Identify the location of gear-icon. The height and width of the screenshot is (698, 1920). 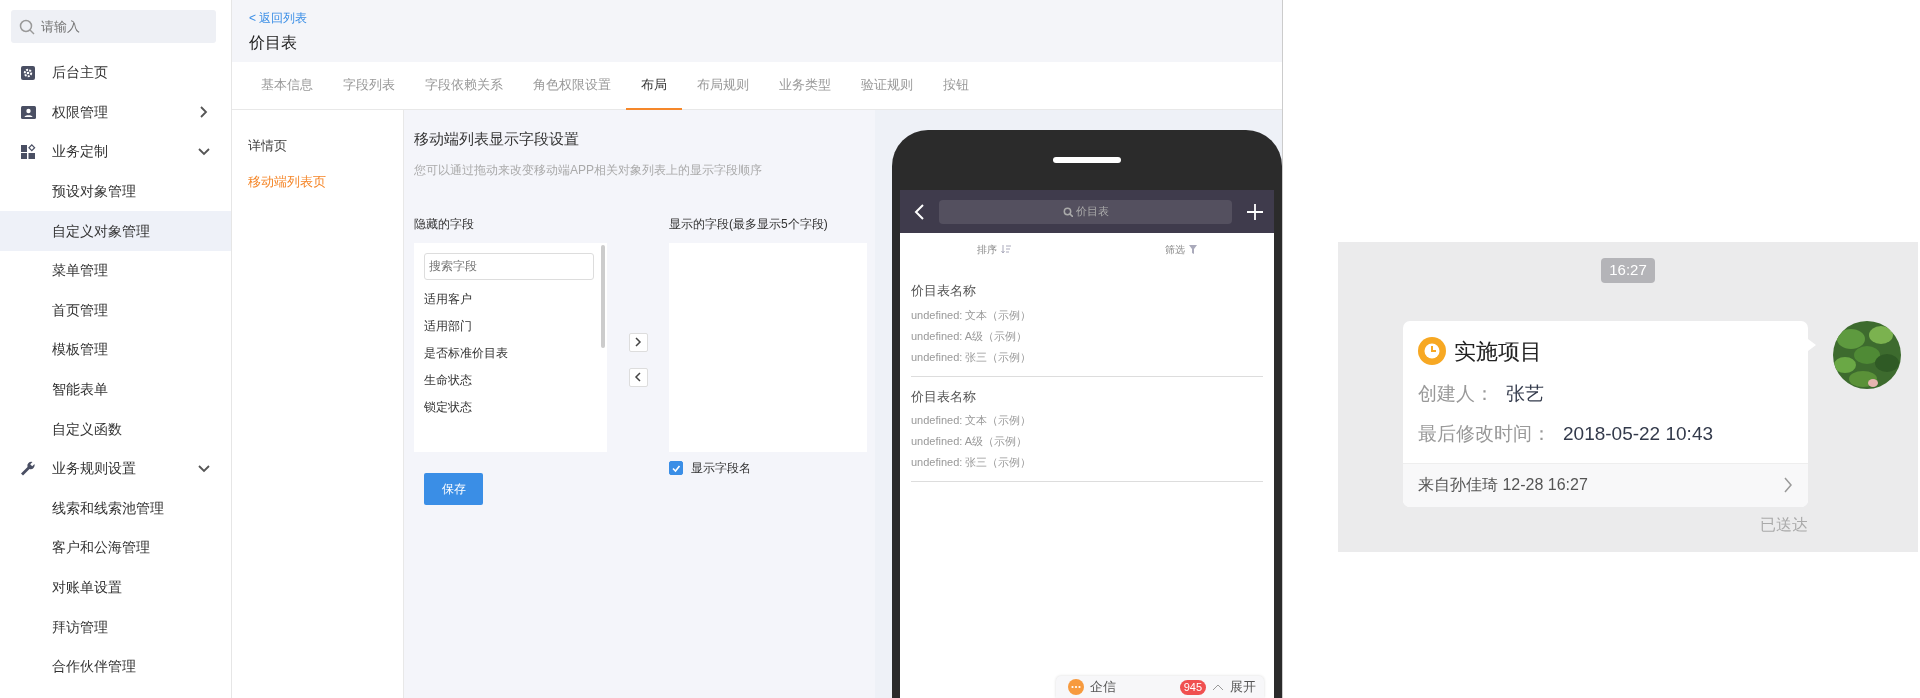
(28, 72).